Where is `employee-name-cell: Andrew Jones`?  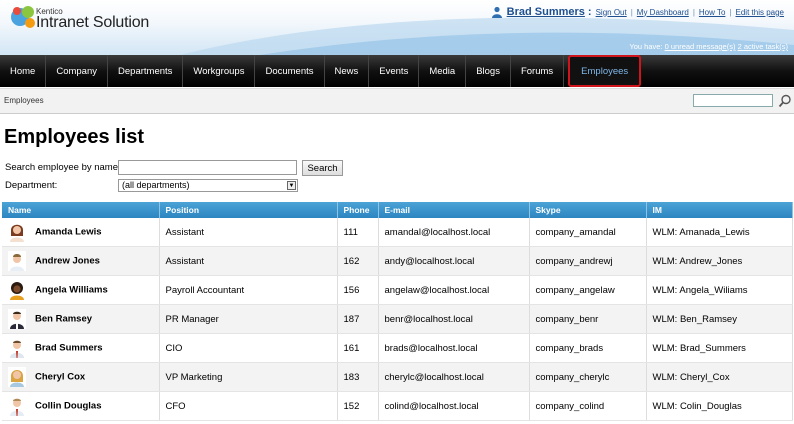 employee-name-cell: Andrew Jones is located at coordinates (81, 261).